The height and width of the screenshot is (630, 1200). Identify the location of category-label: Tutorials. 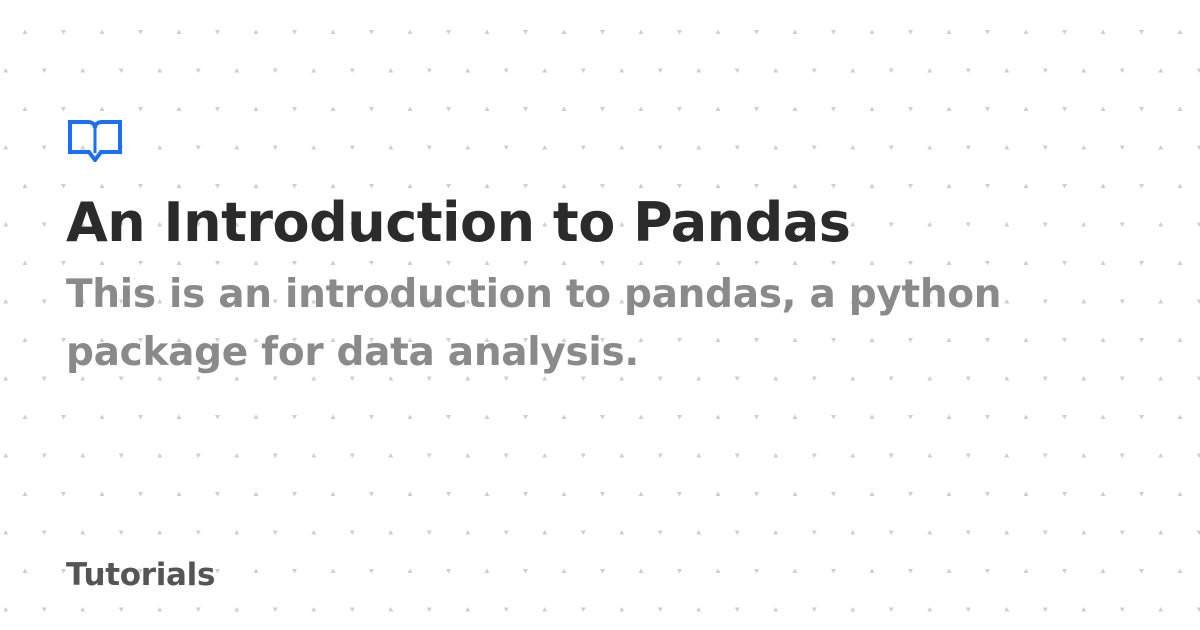
(141, 575).